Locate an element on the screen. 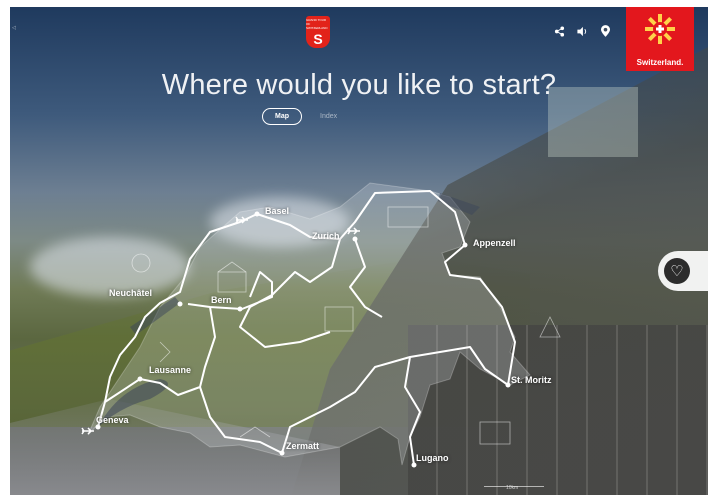 This screenshot has height=501, width=714. heart-icon: ♡ is located at coordinates (677, 271).